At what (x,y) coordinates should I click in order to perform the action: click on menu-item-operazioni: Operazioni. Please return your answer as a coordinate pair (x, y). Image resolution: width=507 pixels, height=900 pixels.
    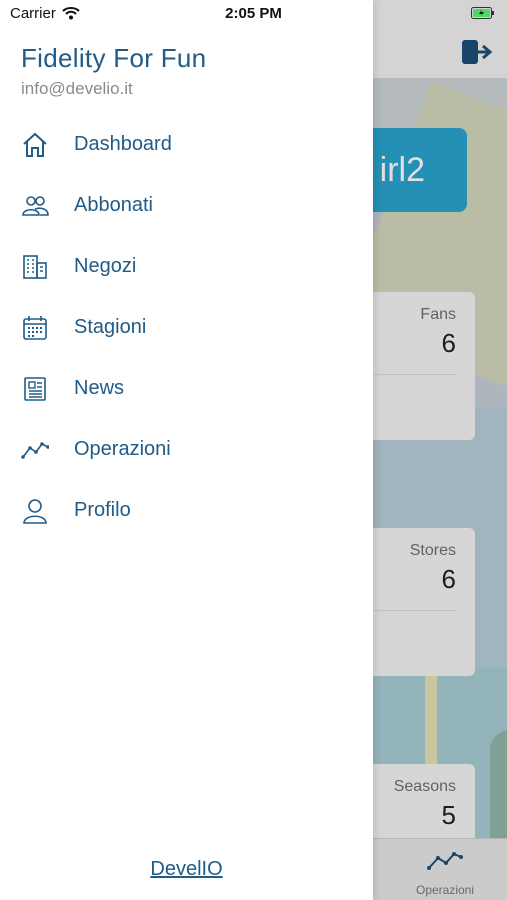
    Looking at the image, I should click on (186, 449).